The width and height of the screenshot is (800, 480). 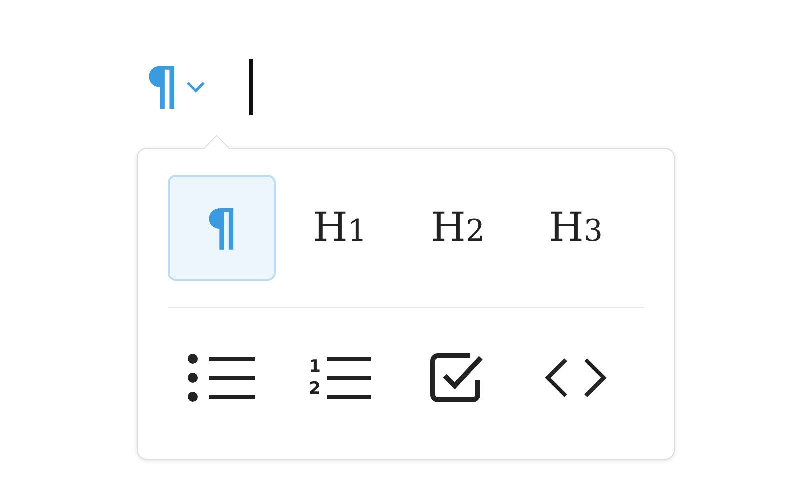 I want to click on numbered-list-button: 1 2, so click(x=340, y=378).